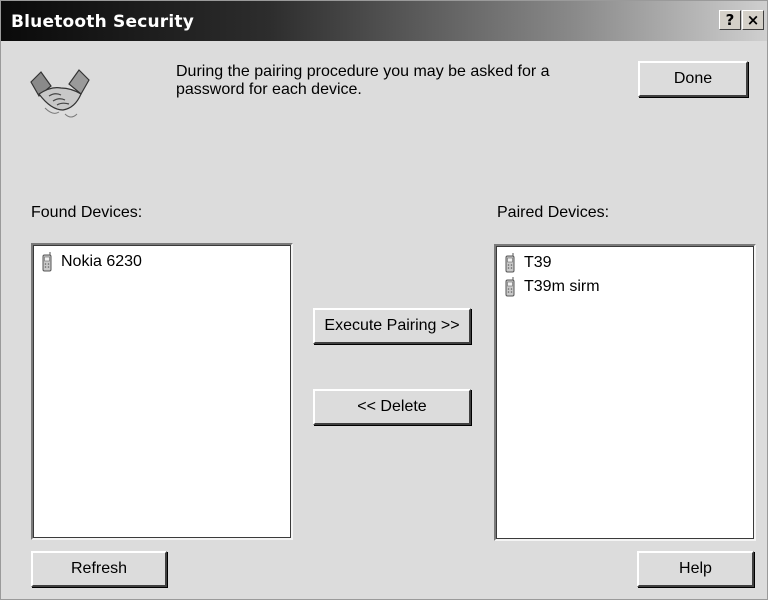  What do you see at coordinates (60, 93) in the screenshot?
I see `handshake-icon` at bounding box center [60, 93].